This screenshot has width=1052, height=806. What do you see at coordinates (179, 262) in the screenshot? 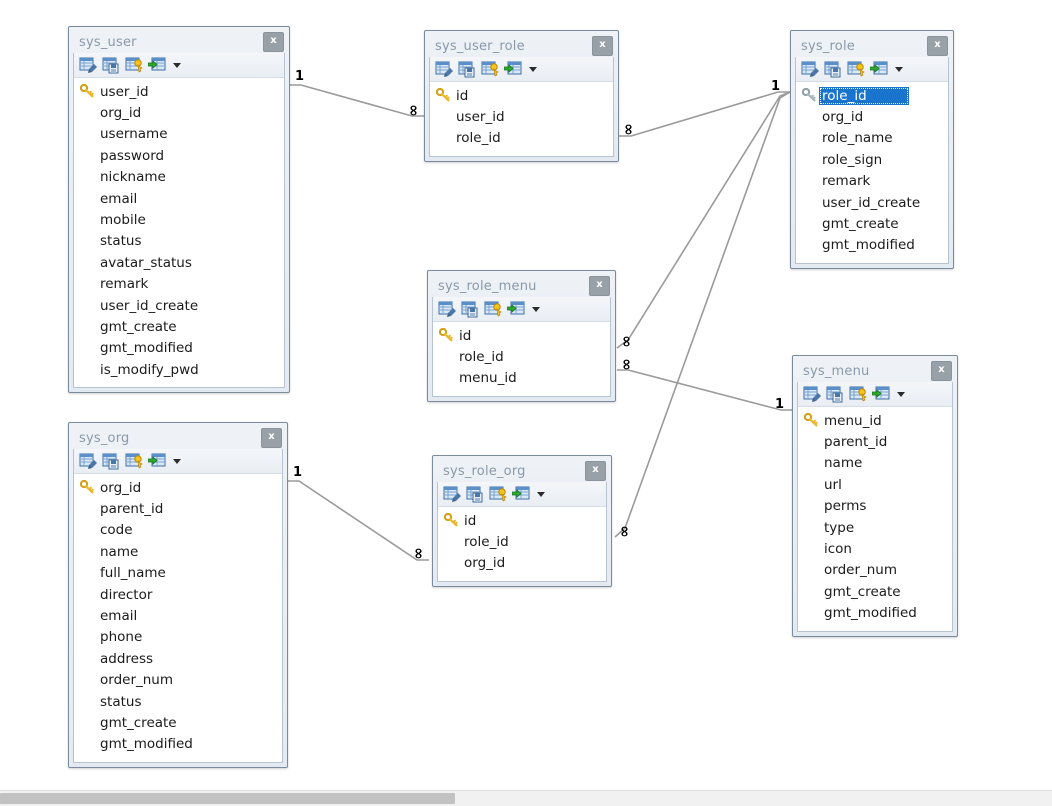
I see `column-row: avatar_status` at bounding box center [179, 262].